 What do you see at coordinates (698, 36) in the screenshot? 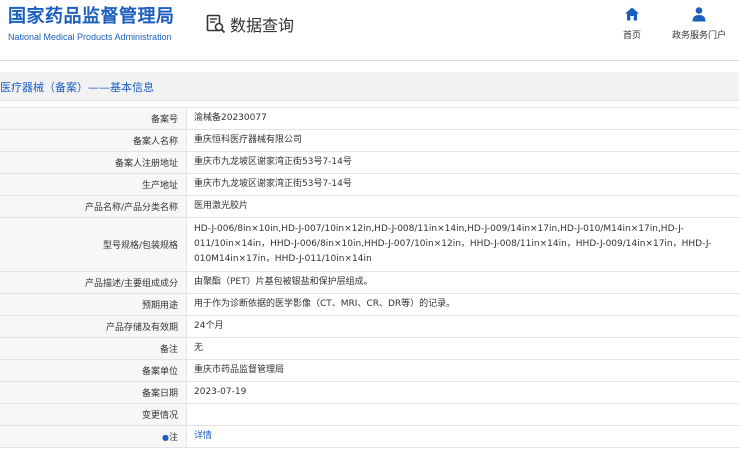
I see `nav-service-portal-label: 政务服务门户` at bounding box center [698, 36].